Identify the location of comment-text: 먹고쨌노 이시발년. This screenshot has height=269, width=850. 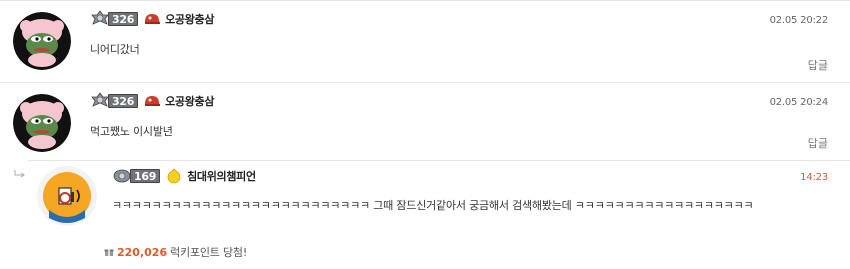
(131, 131).